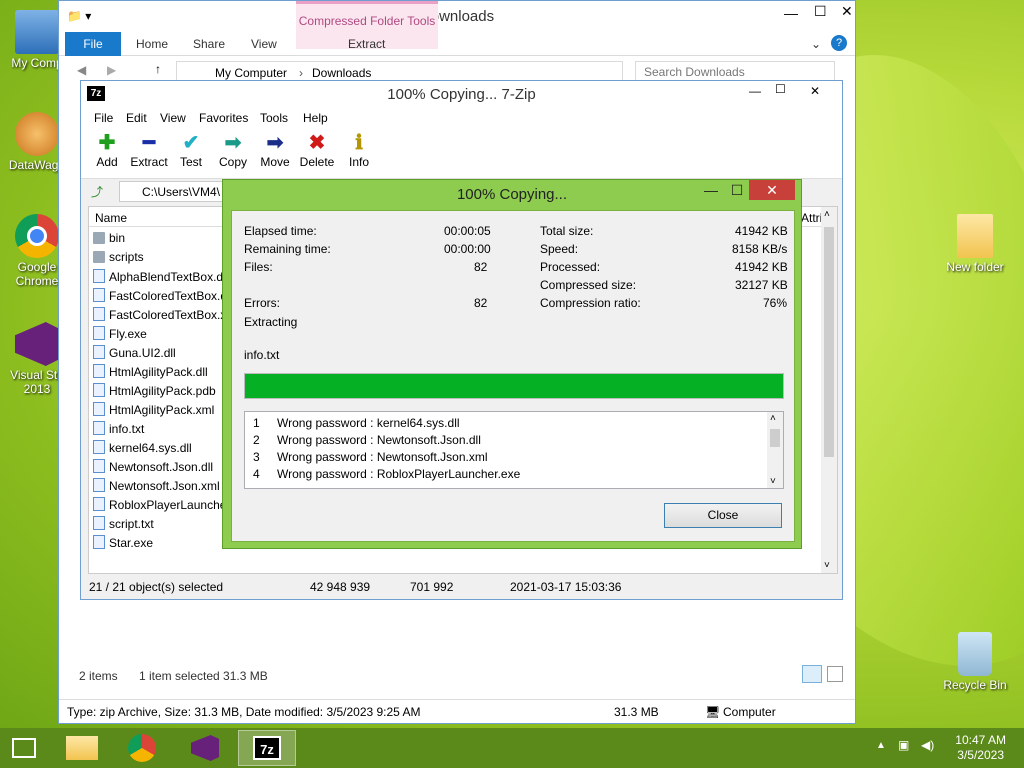 The width and height of the screenshot is (1024, 768). Describe the element at coordinates (162, 391) in the screenshot. I see `list-item-label: HtmlAgilityPack.pdb` at that location.